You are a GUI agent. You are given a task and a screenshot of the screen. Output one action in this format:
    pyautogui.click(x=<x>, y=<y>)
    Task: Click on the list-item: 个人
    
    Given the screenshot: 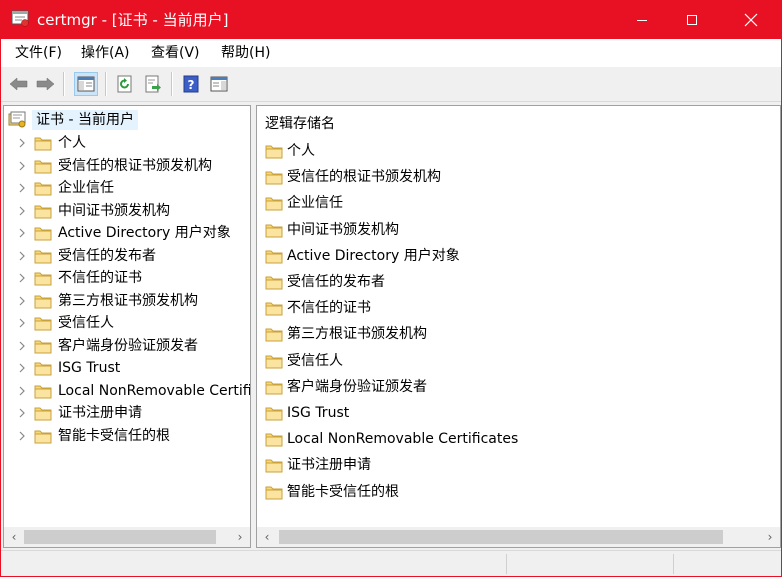 What is the action you would take?
    pyautogui.click(x=515, y=151)
    